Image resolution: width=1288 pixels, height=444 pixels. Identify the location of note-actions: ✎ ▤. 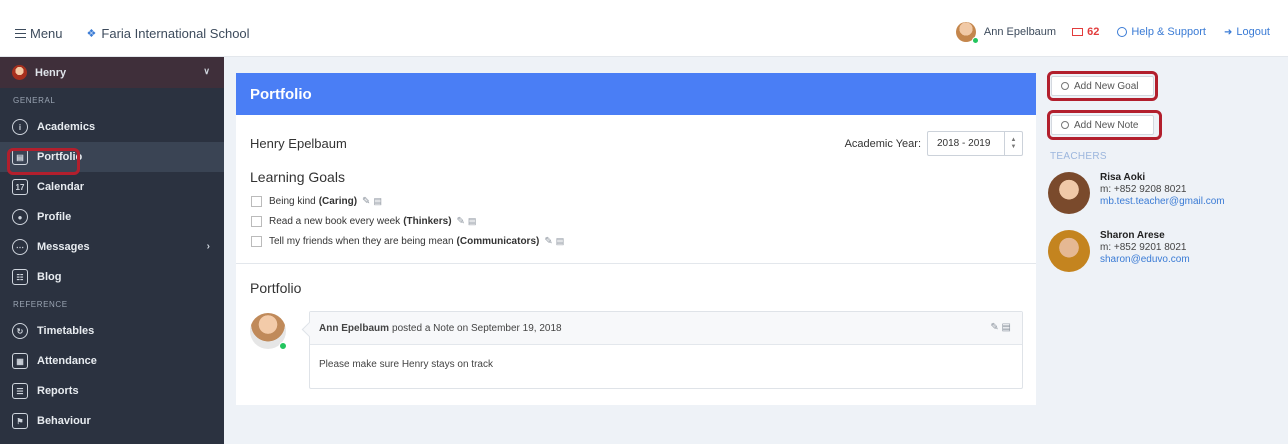
(1000, 327).